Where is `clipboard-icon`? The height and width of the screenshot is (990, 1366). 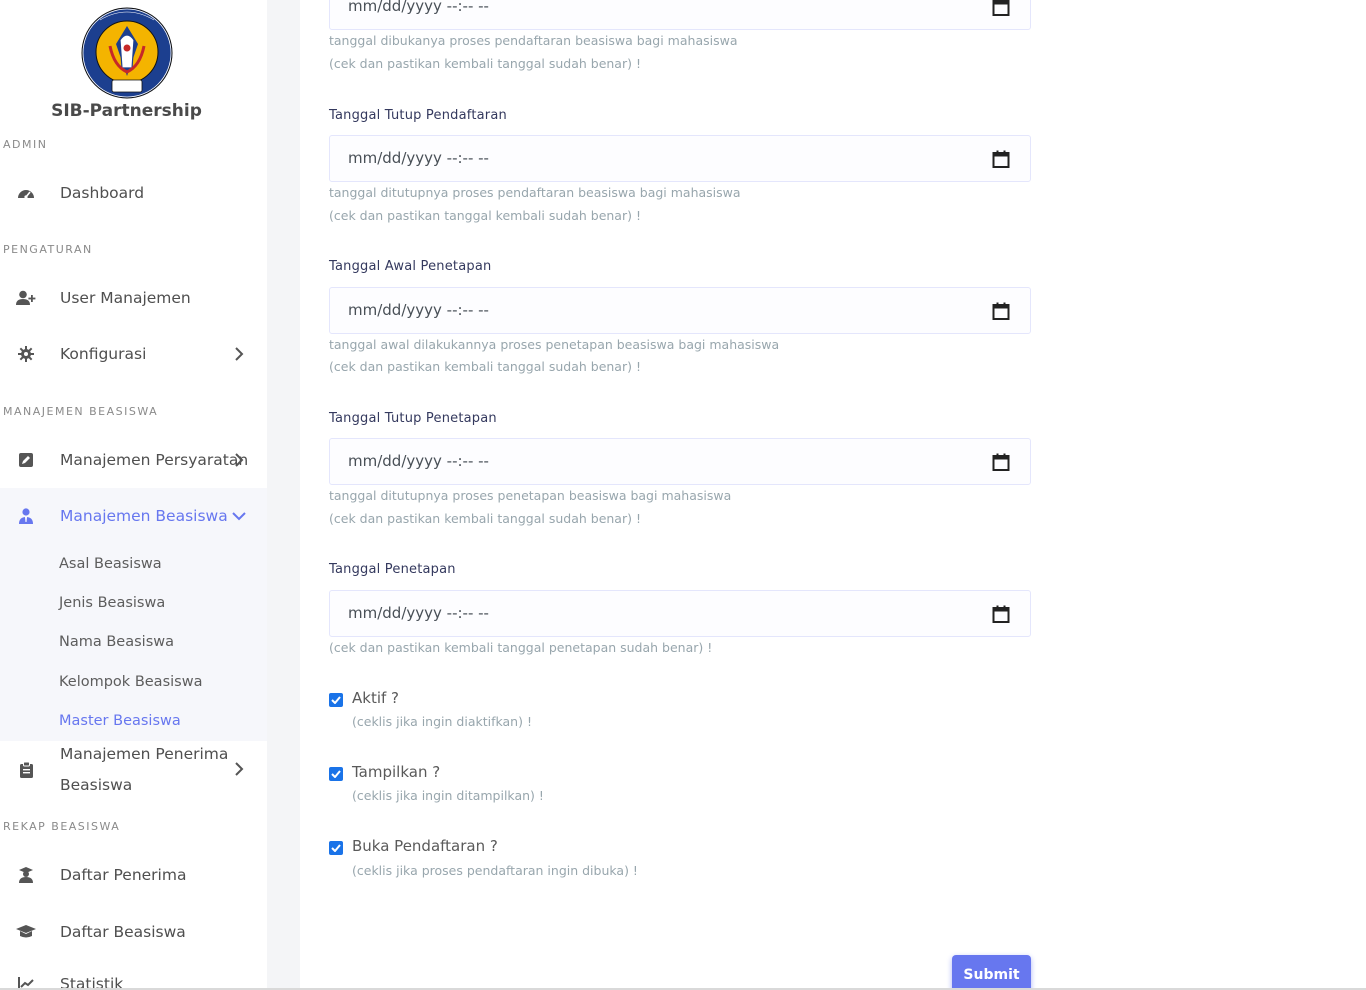
clipboard-icon is located at coordinates (26, 770).